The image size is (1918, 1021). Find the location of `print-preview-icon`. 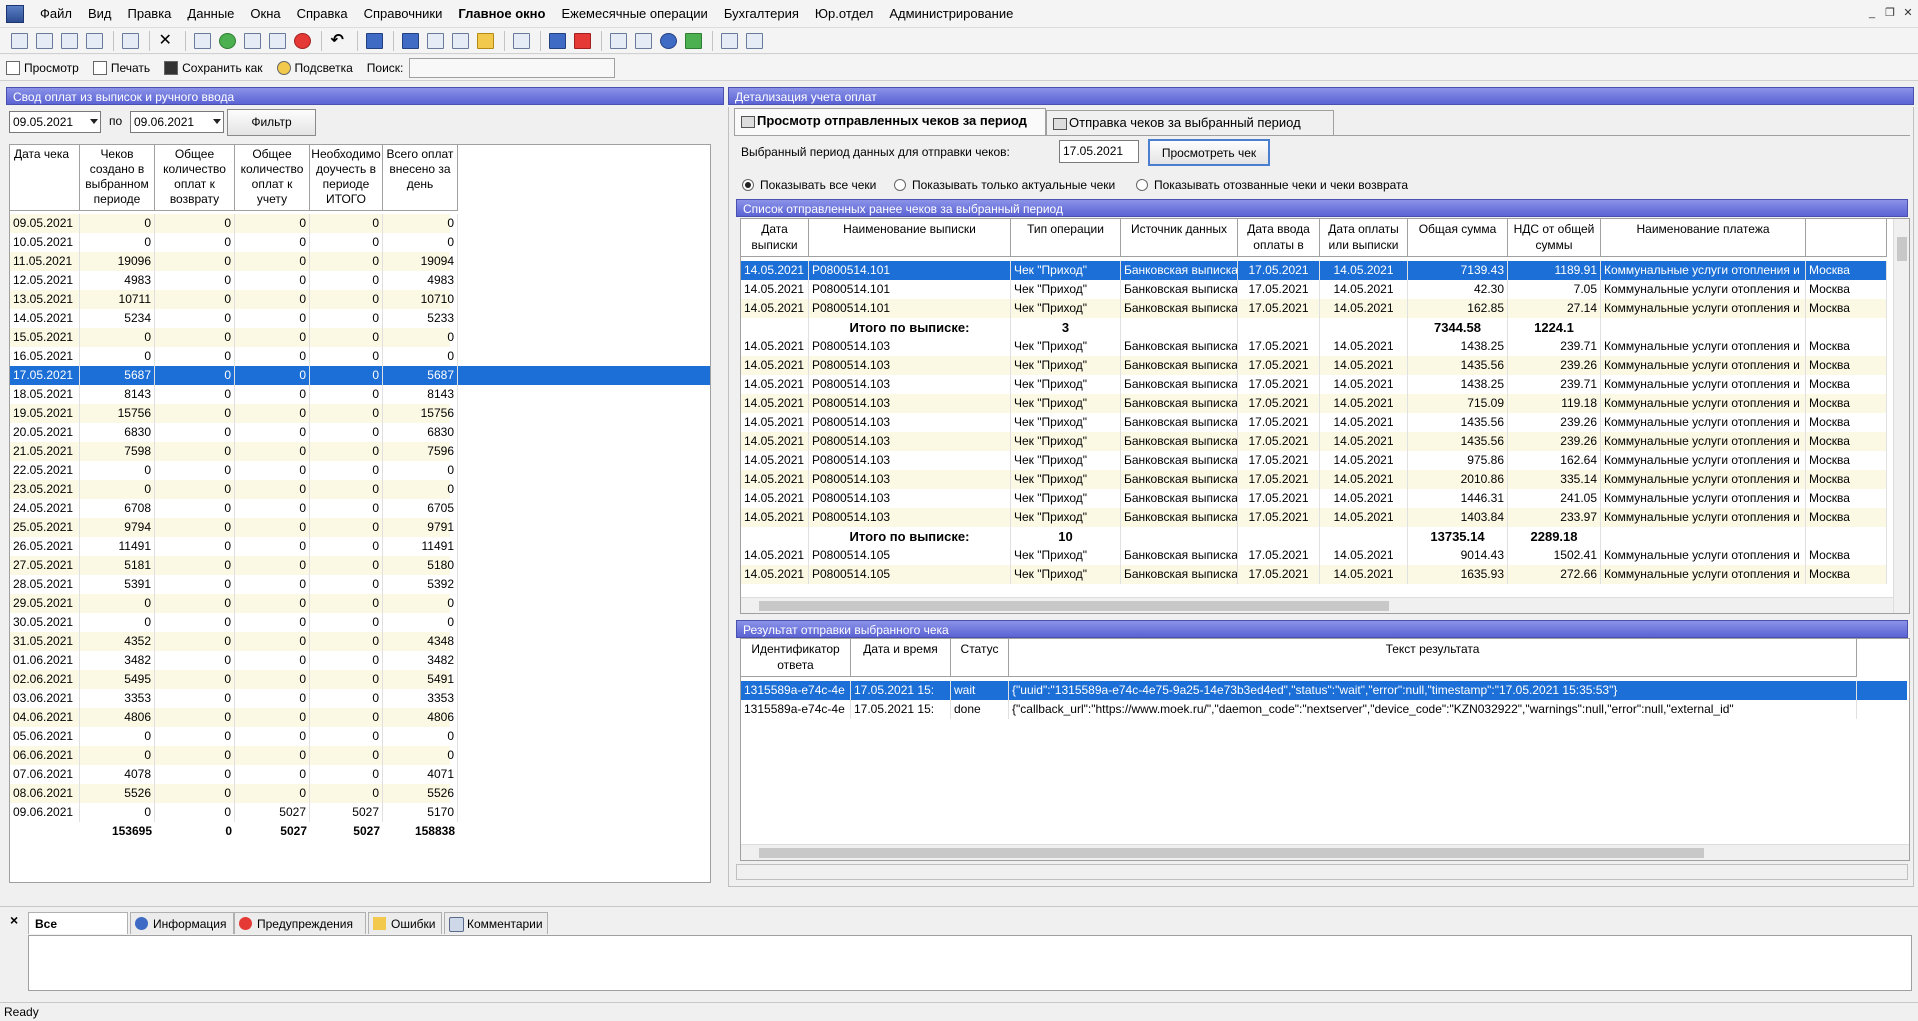

print-preview-icon is located at coordinates (729, 41).